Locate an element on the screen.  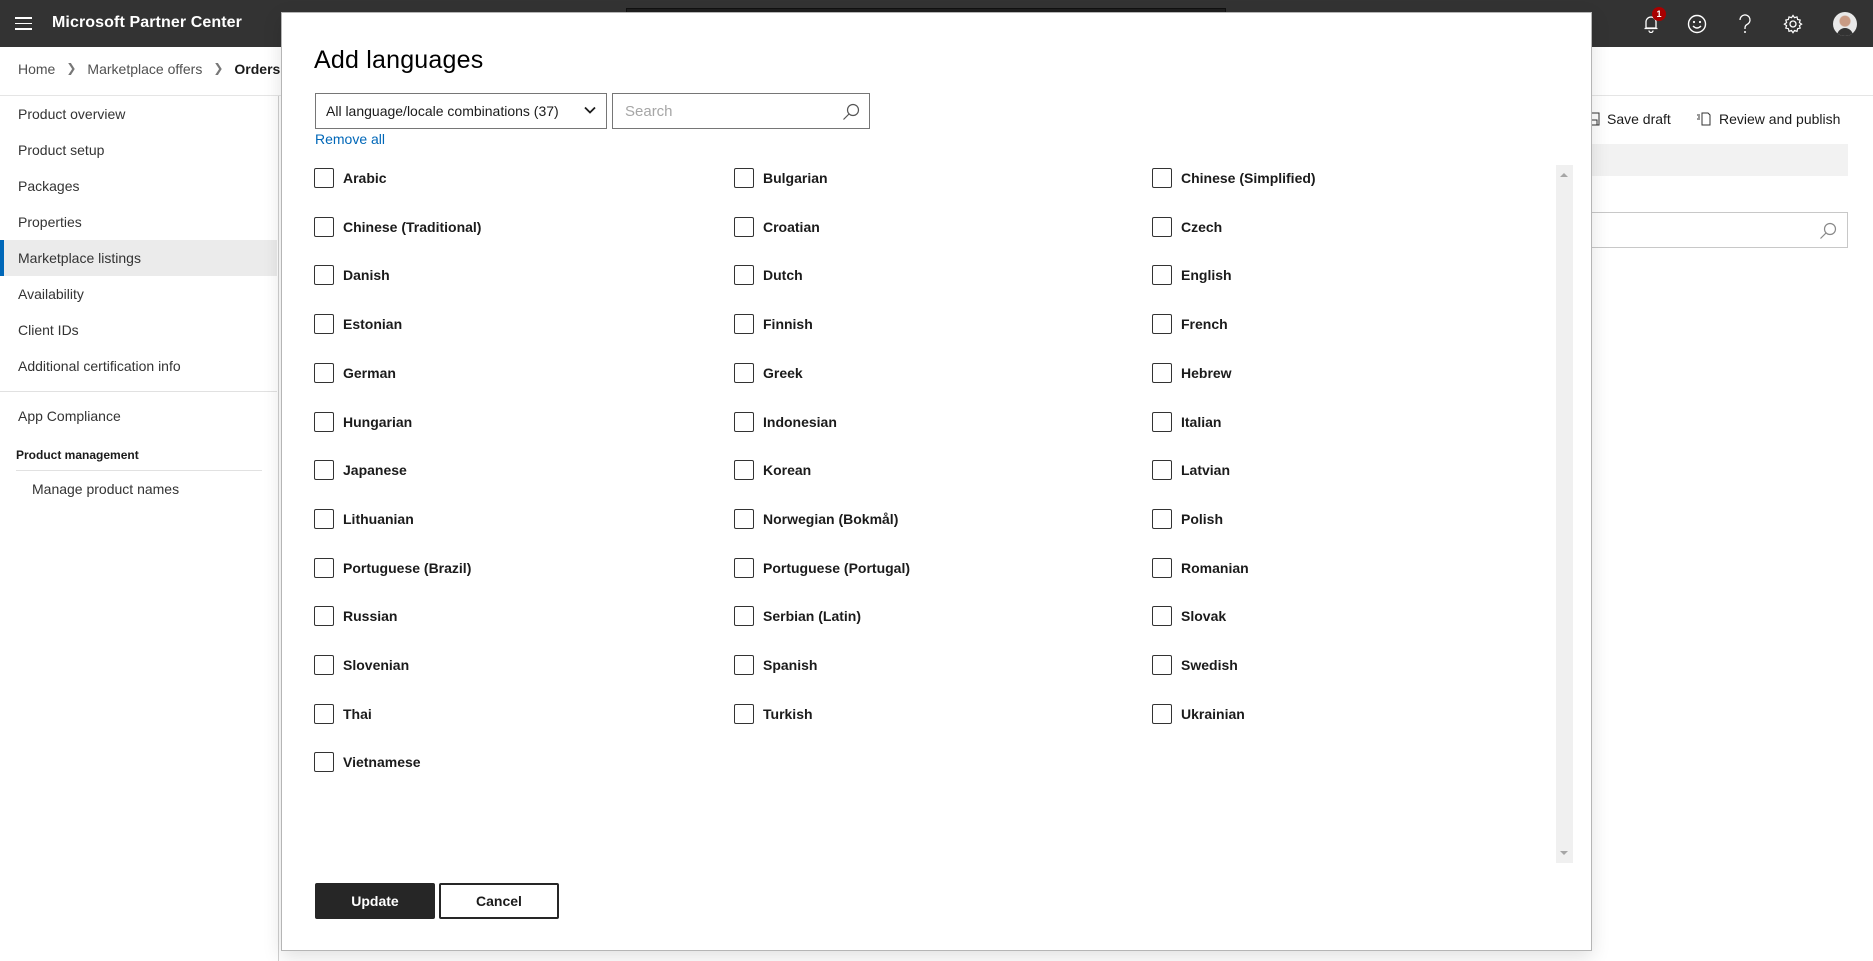
language-option: Korean is located at coordinates (772, 470).